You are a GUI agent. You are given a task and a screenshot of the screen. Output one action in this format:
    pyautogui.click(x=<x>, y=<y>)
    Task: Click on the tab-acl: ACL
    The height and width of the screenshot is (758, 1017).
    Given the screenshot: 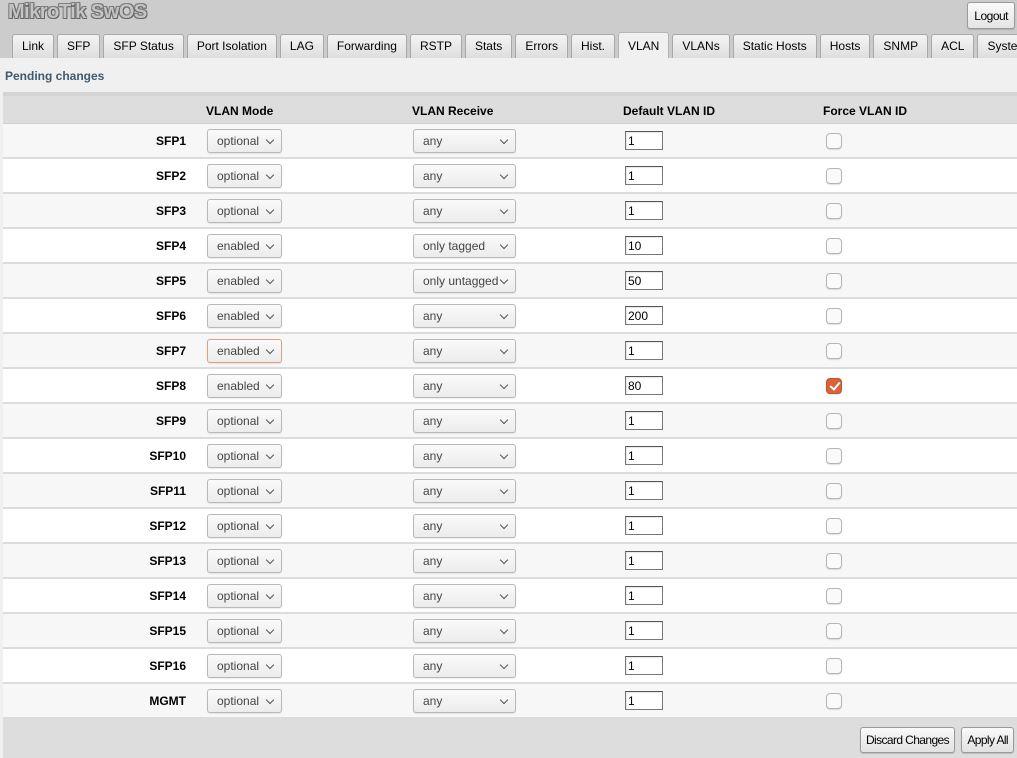 What is the action you would take?
    pyautogui.click(x=953, y=46)
    